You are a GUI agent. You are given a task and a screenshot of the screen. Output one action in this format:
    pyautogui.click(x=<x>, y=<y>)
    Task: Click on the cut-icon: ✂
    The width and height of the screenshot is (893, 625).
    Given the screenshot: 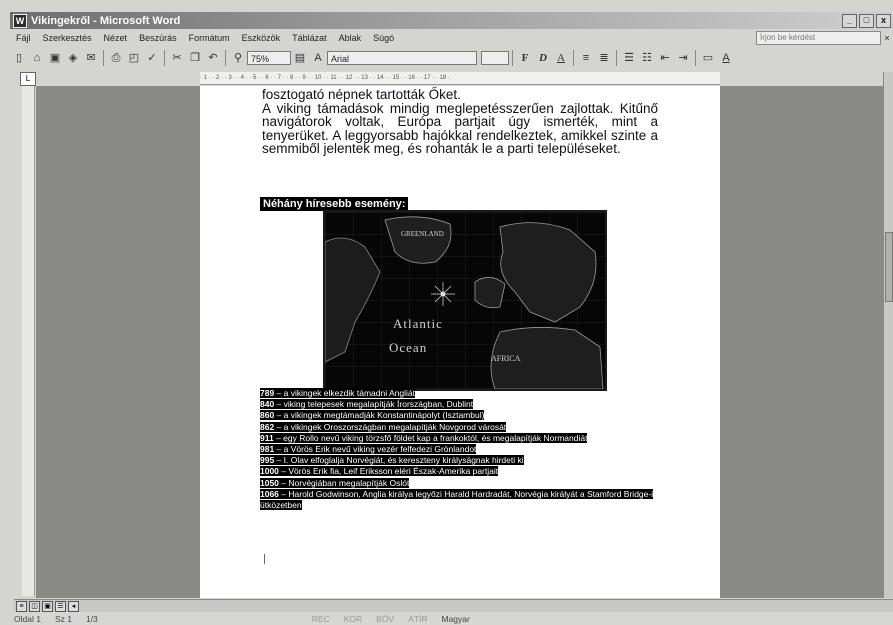 What is the action you would take?
    pyautogui.click(x=177, y=58)
    